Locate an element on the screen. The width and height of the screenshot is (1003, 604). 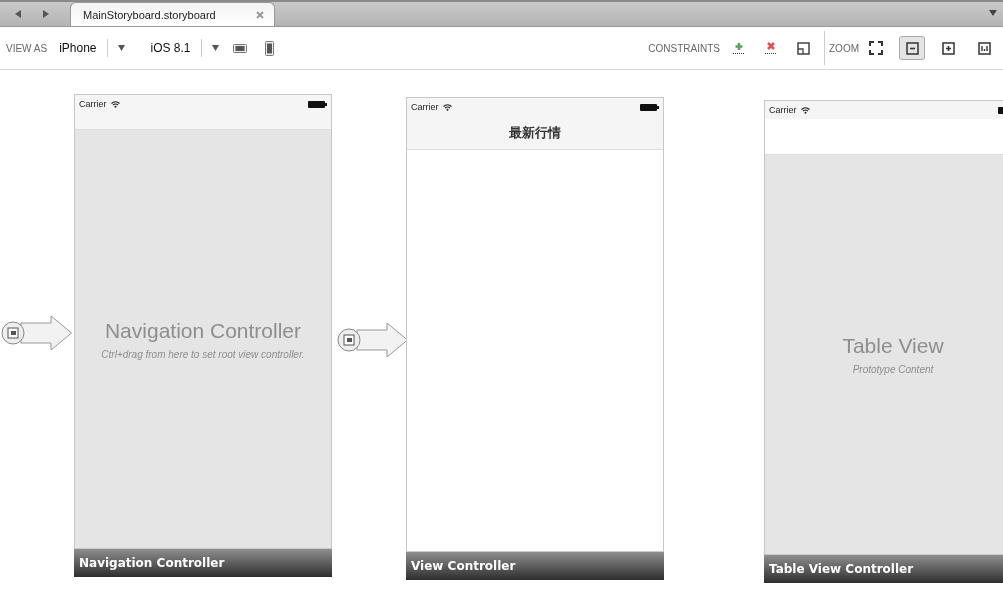
view-as-label: VIEW AS is located at coordinates (27, 48).